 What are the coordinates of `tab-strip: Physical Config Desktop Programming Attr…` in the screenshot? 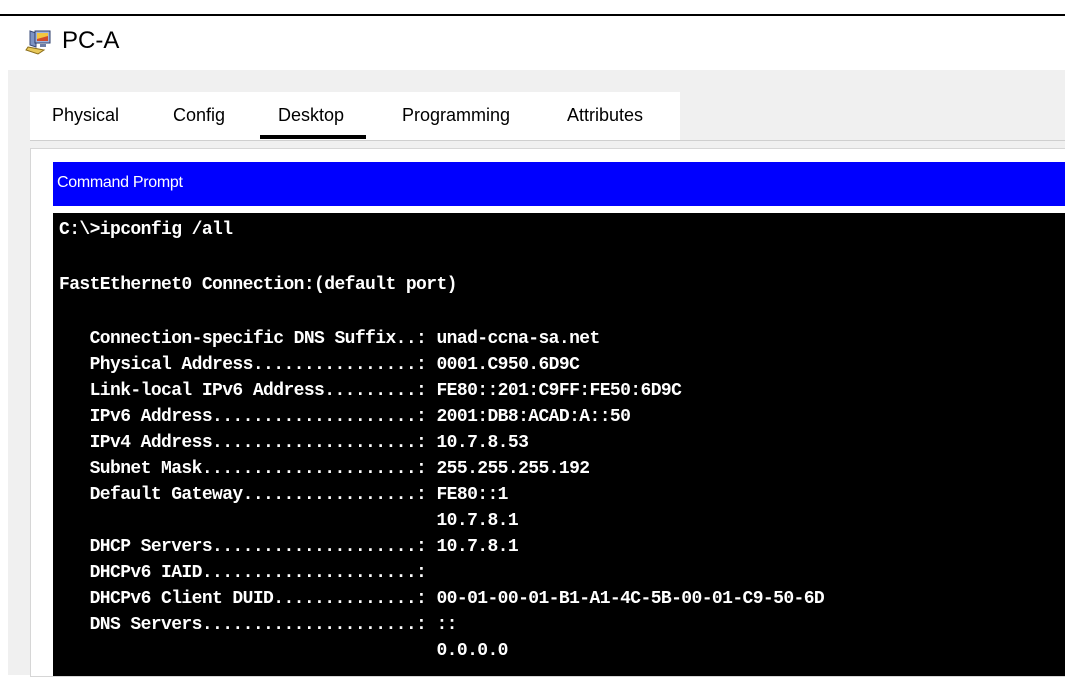 It's located at (355, 116).